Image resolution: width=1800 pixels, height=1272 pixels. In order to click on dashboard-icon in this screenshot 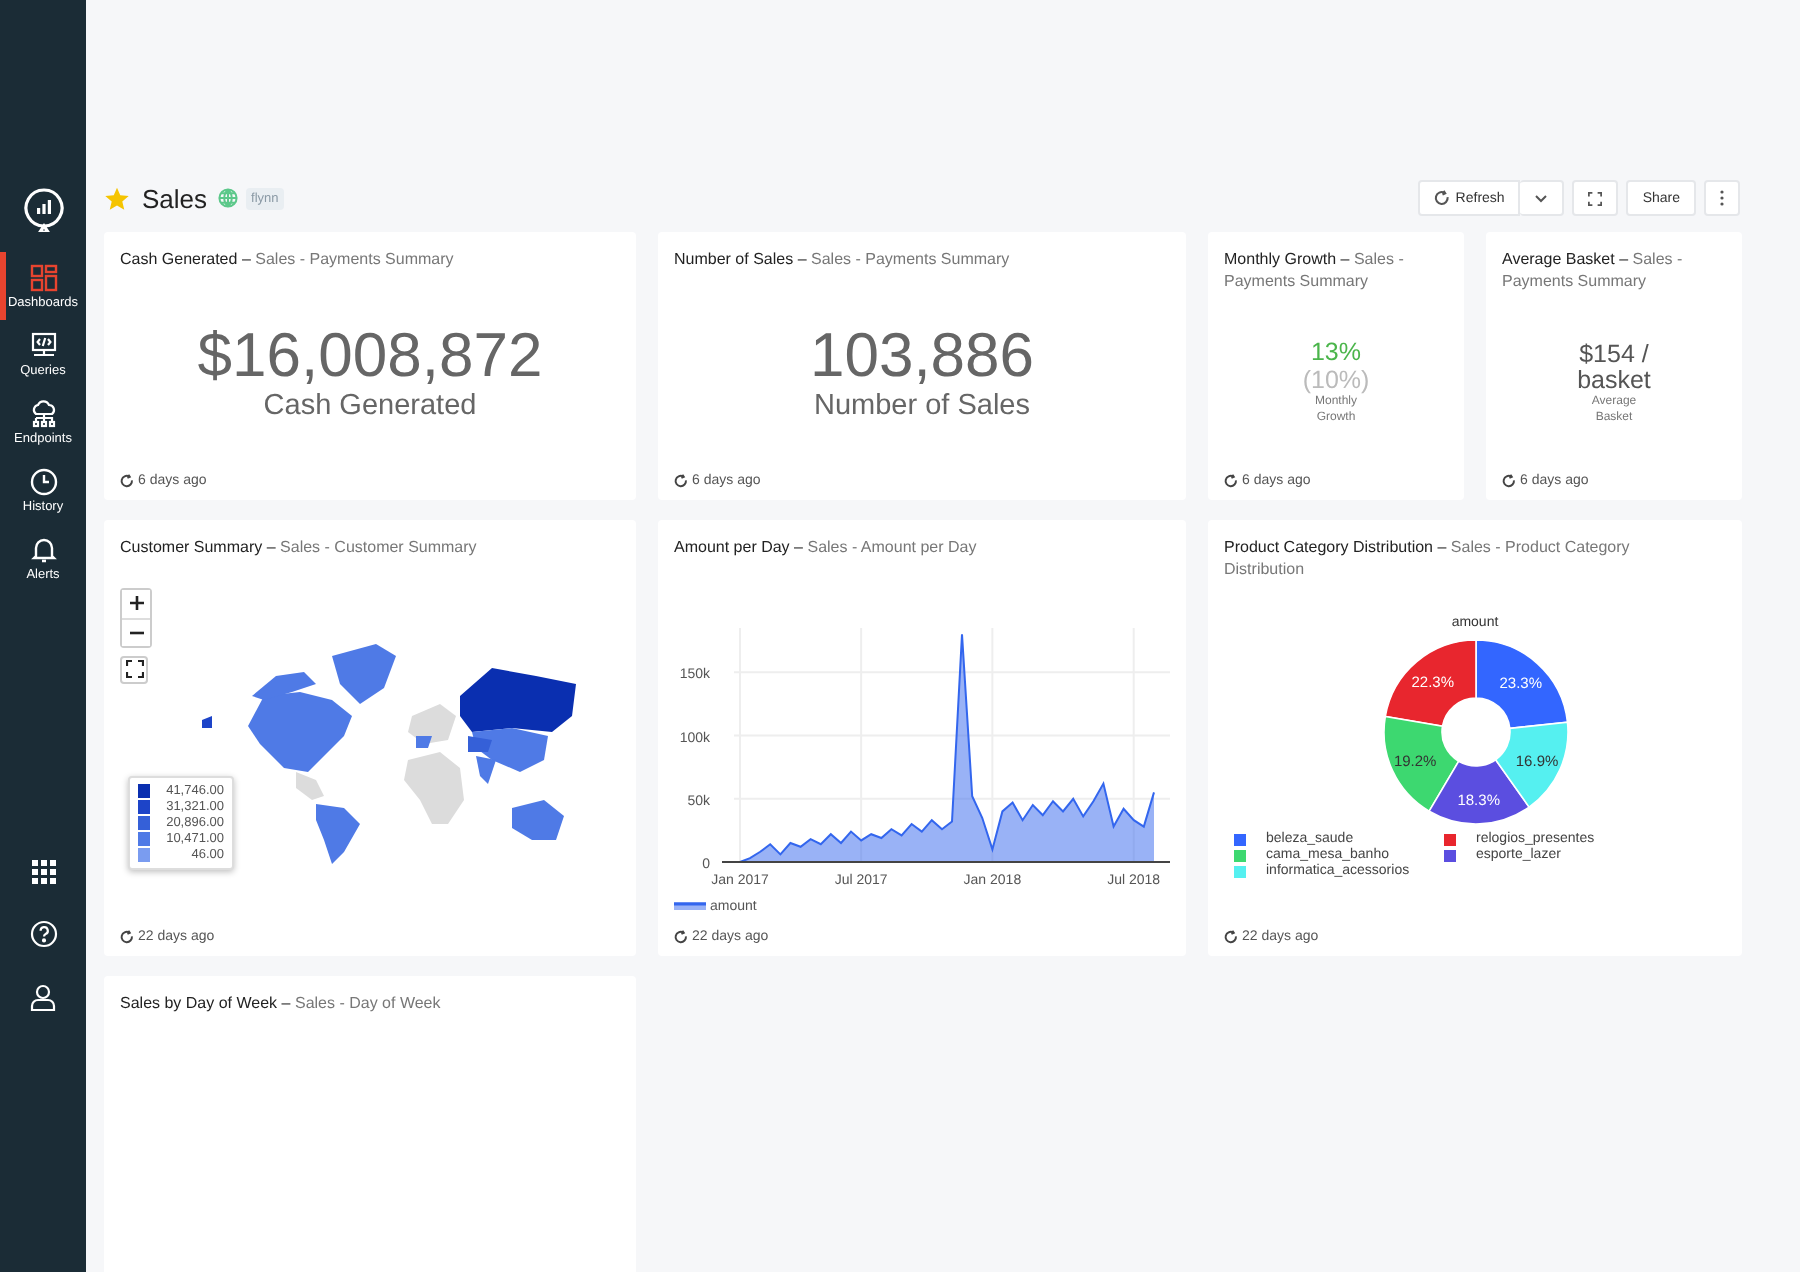, I will do `click(43, 278)`.